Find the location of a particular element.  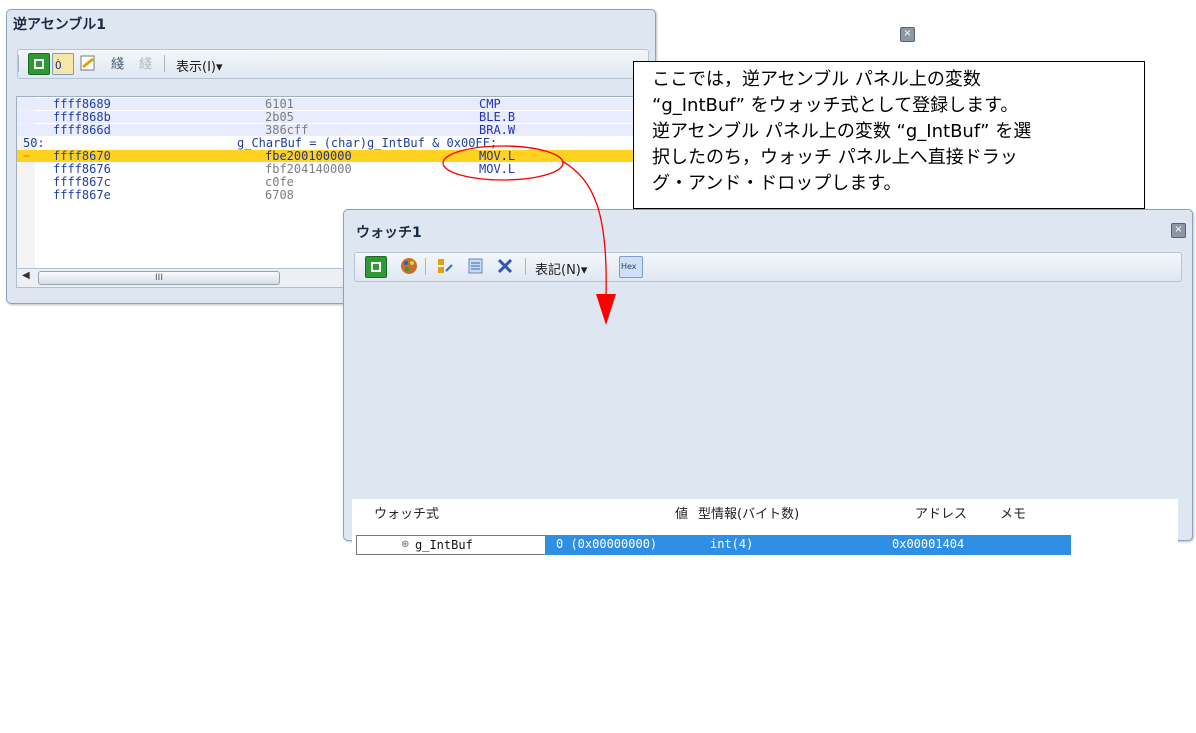

watch-value-text: 0 (0x00000000) is located at coordinates (607, 544).